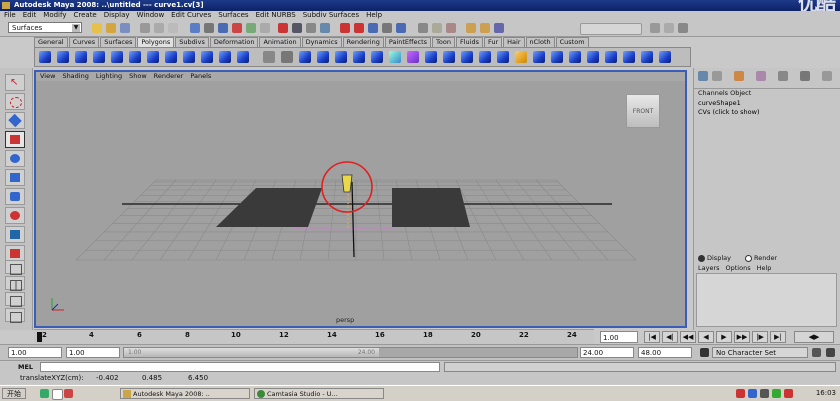 Image resolution: width=840 pixels, height=401 pixels. What do you see at coordinates (827, 76) in the screenshot?
I see `graph-editor-icon` at bounding box center [827, 76].